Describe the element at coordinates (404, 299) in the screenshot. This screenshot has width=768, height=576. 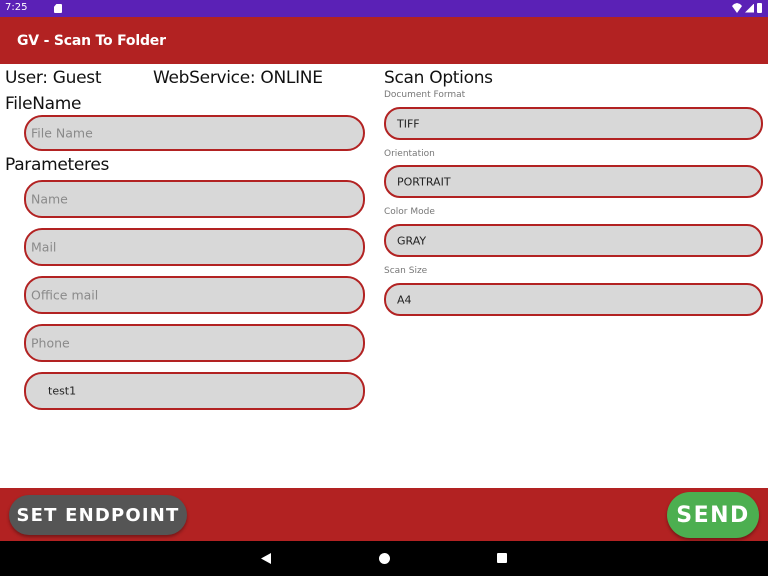
I see `scan-size-value: A4` at that location.